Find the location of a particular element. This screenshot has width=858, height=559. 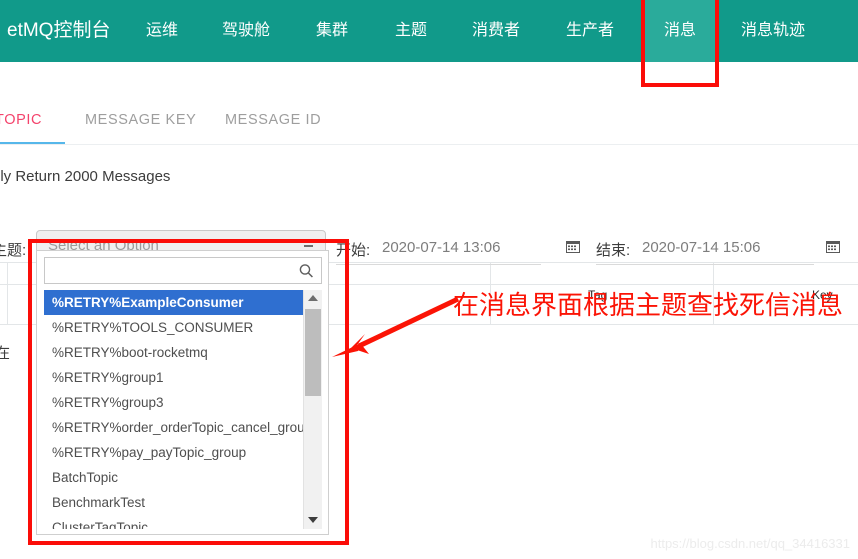

end-date-value: 2020-07-14 15:06 is located at coordinates (701, 247).